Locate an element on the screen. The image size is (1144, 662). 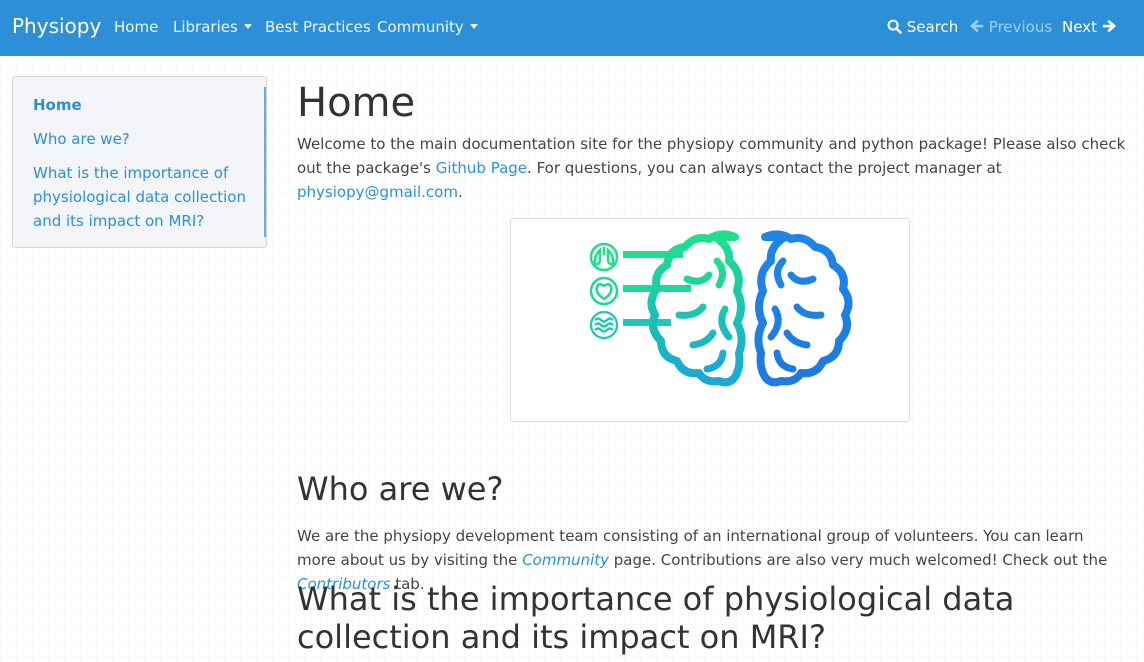
search-button: Search is located at coordinates (922, 27).